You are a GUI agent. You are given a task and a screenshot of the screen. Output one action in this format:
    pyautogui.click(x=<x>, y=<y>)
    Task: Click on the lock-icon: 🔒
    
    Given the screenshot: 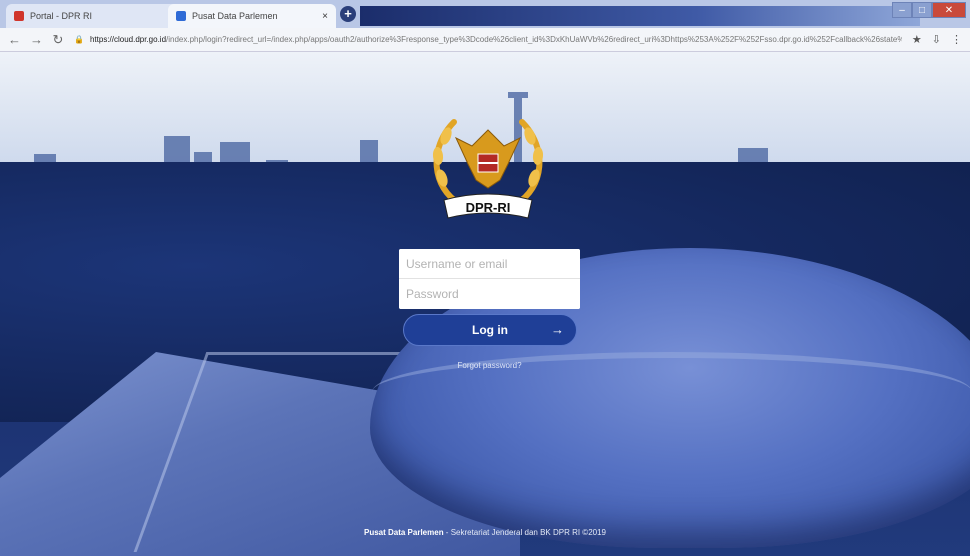 What is the action you would take?
    pyautogui.click(x=79, y=39)
    